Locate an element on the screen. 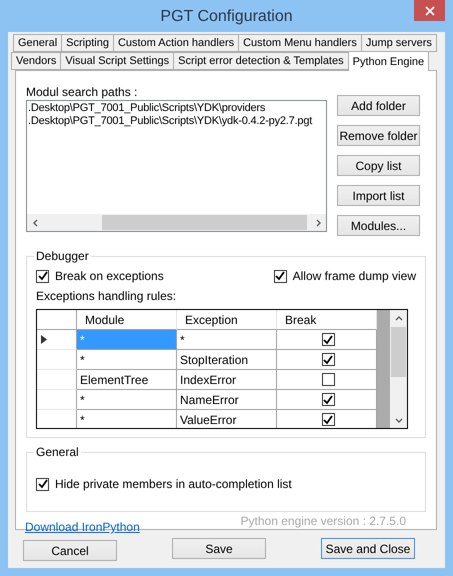 The height and width of the screenshot is (576, 453). hide-private-text: Hide private members in auto-completion list is located at coordinates (173, 484).